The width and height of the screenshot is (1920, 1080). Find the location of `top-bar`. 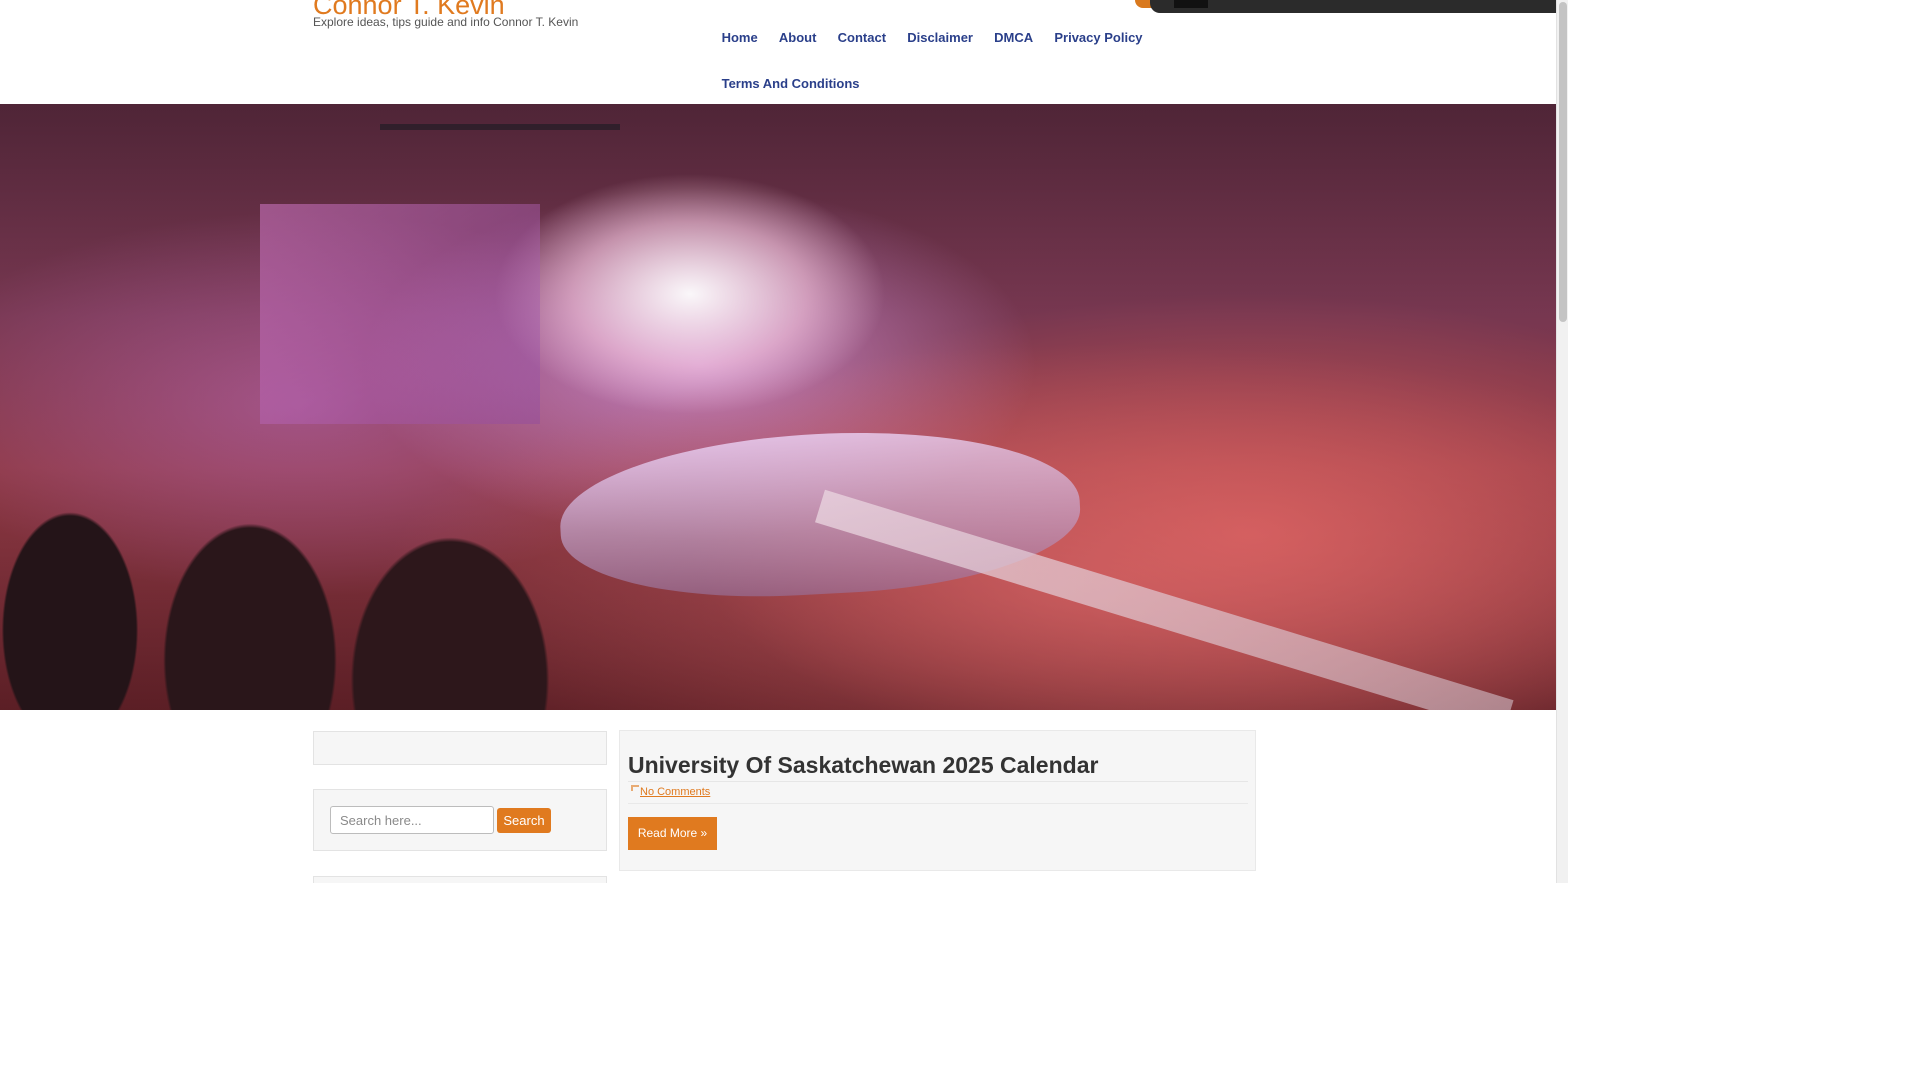

top-bar is located at coordinates (1353, 6).